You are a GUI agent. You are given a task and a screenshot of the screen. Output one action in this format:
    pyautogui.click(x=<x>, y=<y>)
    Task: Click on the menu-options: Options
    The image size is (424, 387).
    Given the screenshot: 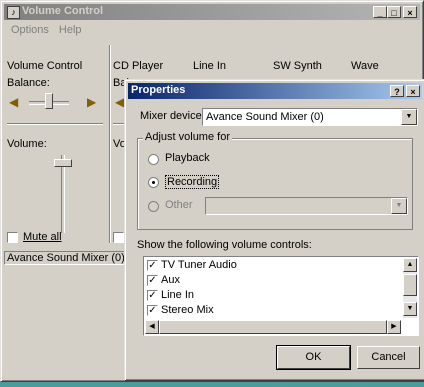 What is the action you would take?
    pyautogui.click(x=30, y=30)
    